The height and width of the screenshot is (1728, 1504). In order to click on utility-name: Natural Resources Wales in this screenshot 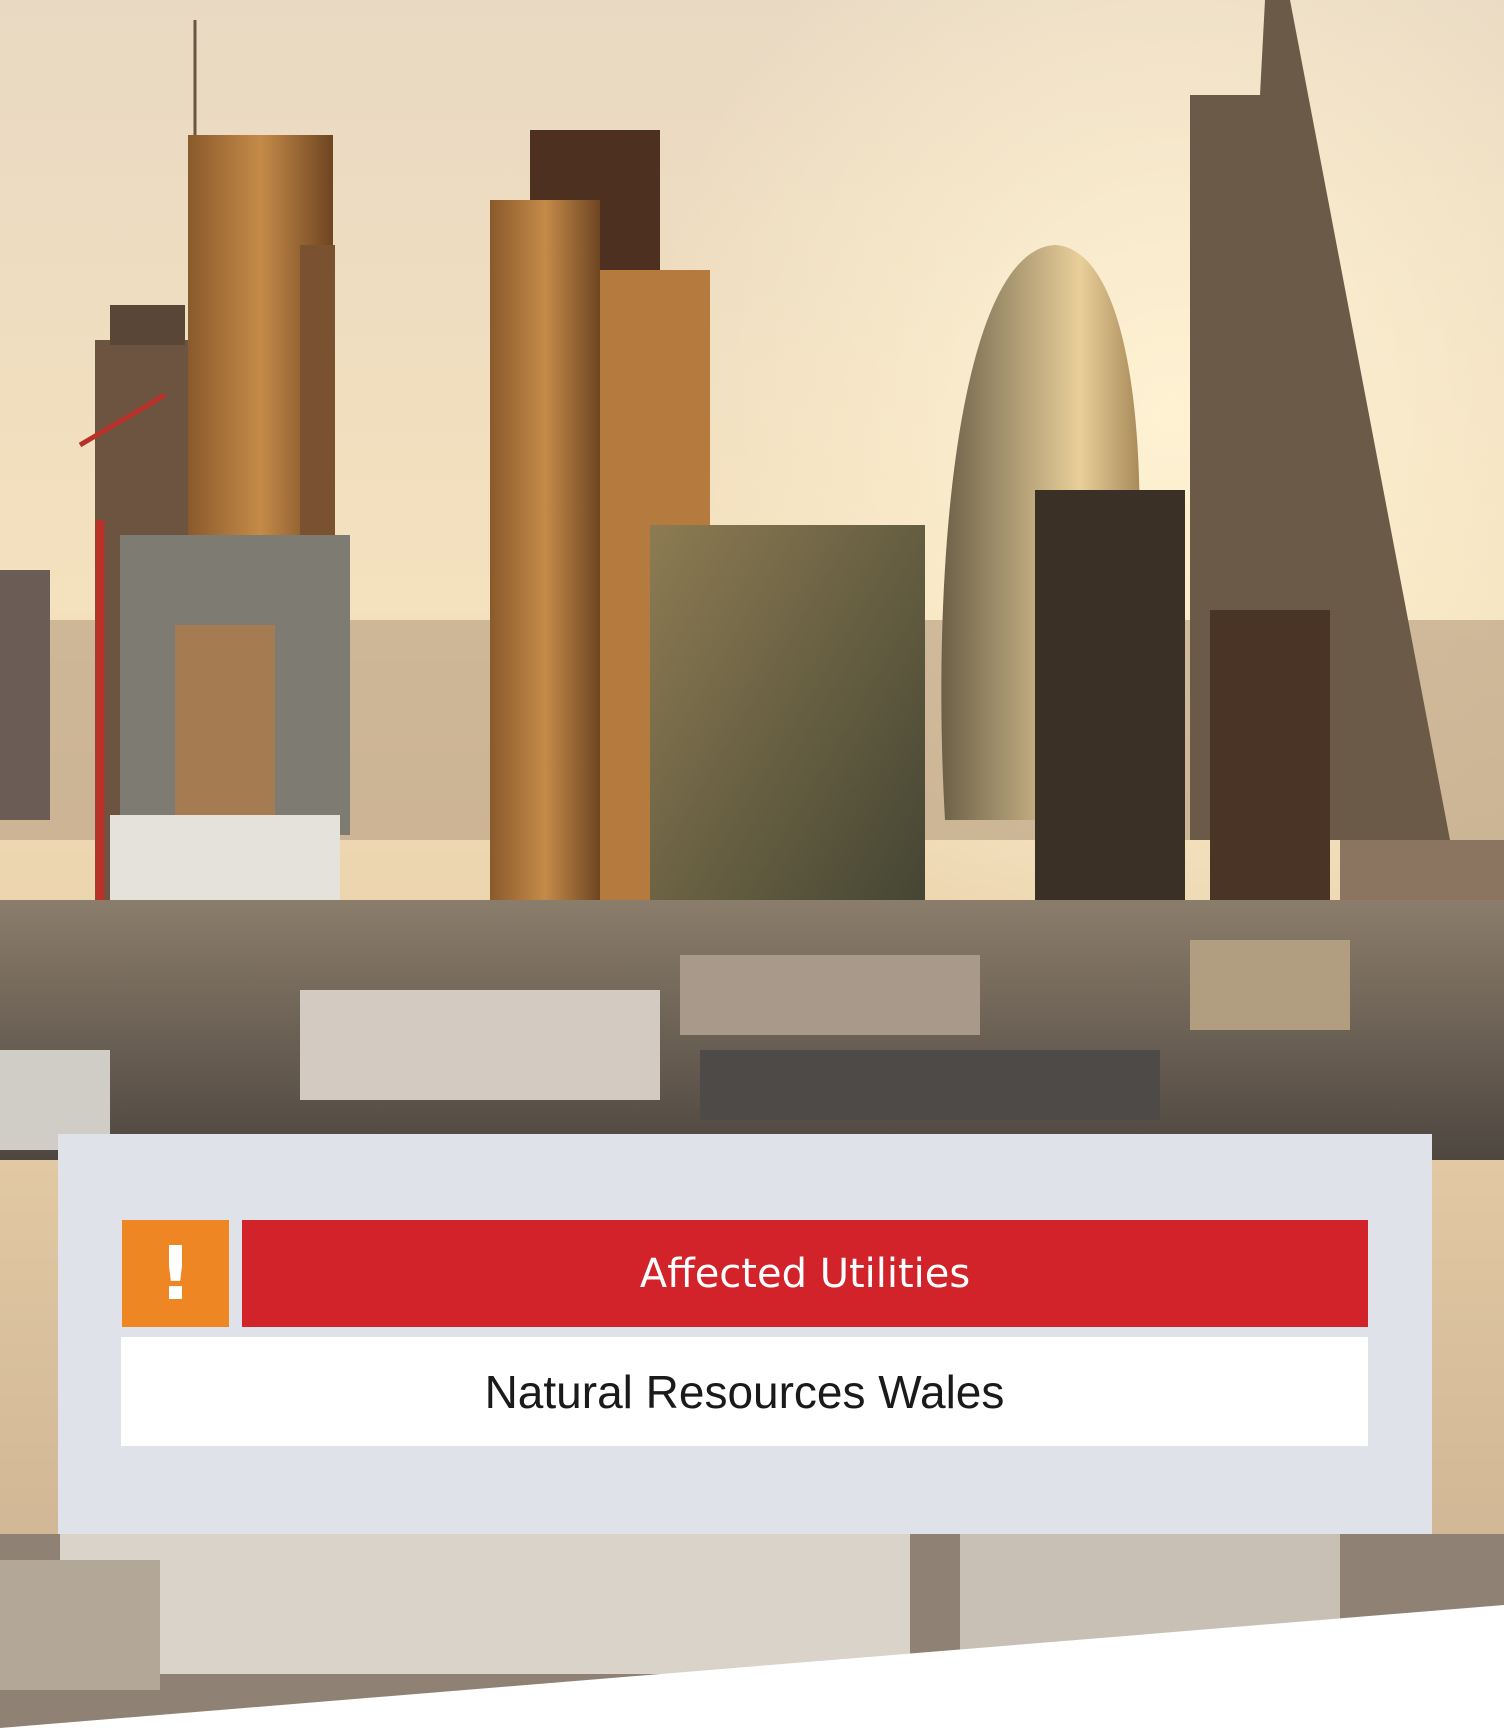, I will do `click(744, 1391)`.